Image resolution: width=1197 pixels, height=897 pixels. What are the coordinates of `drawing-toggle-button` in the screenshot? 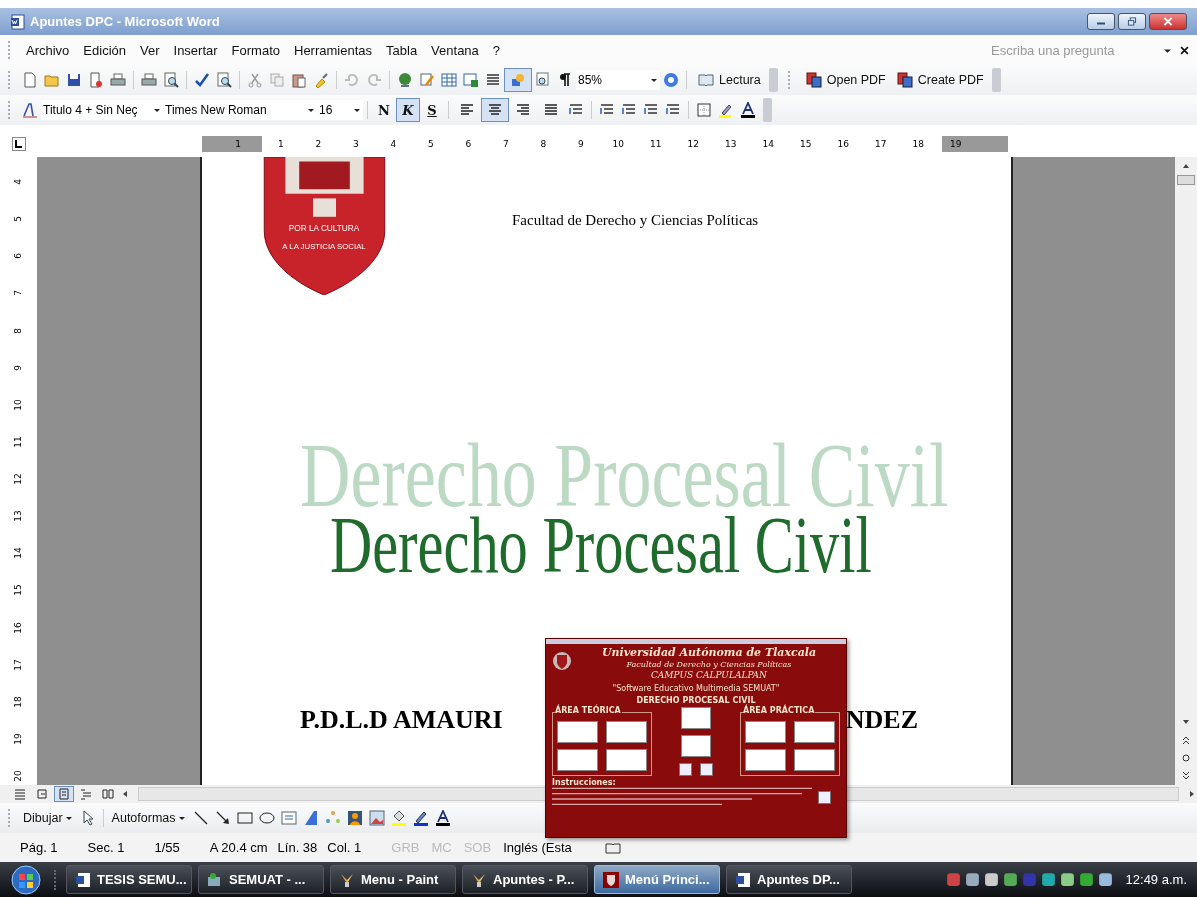 It's located at (518, 80).